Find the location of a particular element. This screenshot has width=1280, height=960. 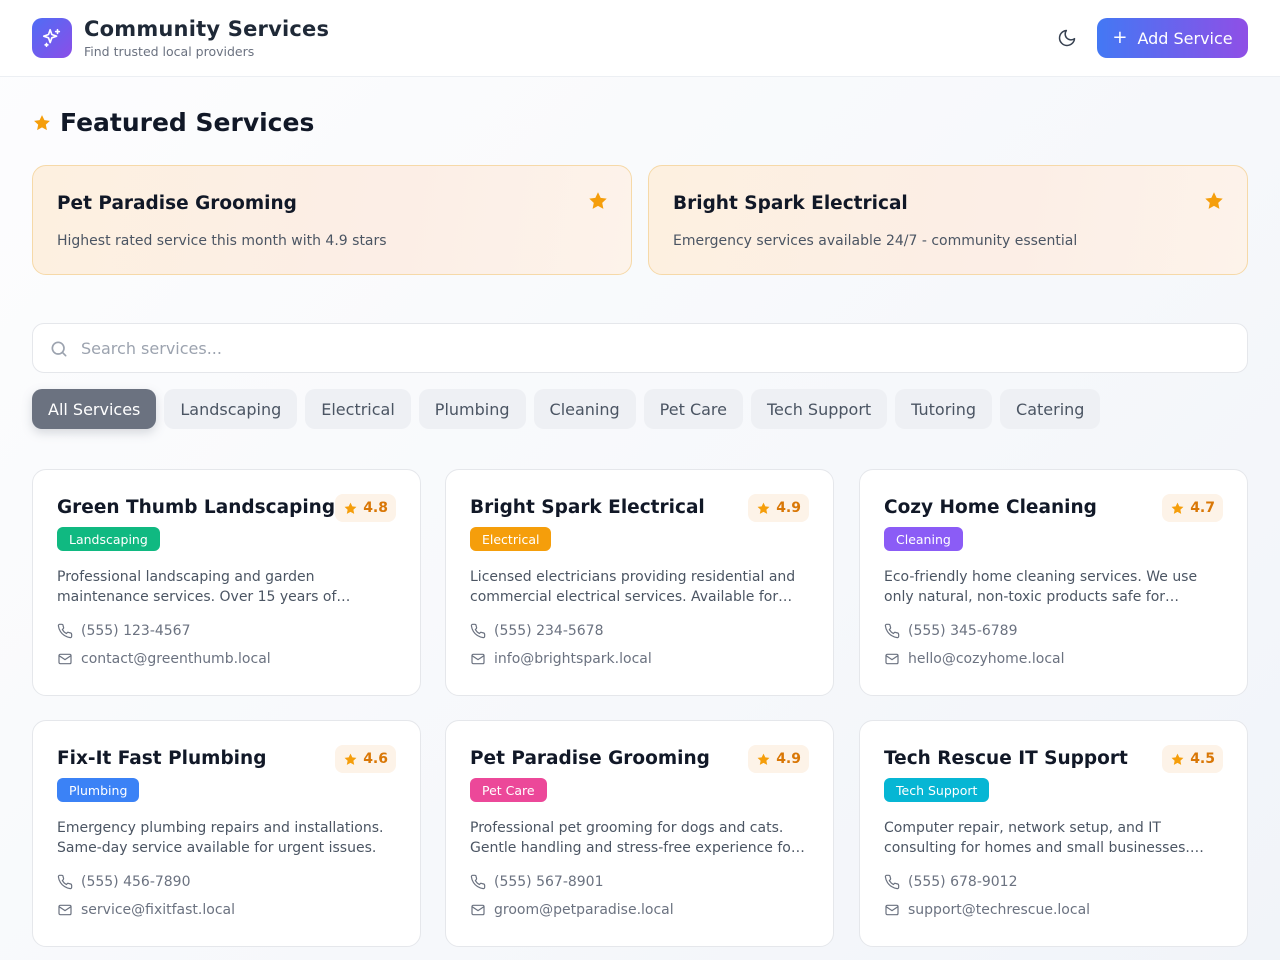

phone-number: (555) 234-5678 is located at coordinates (549, 631).